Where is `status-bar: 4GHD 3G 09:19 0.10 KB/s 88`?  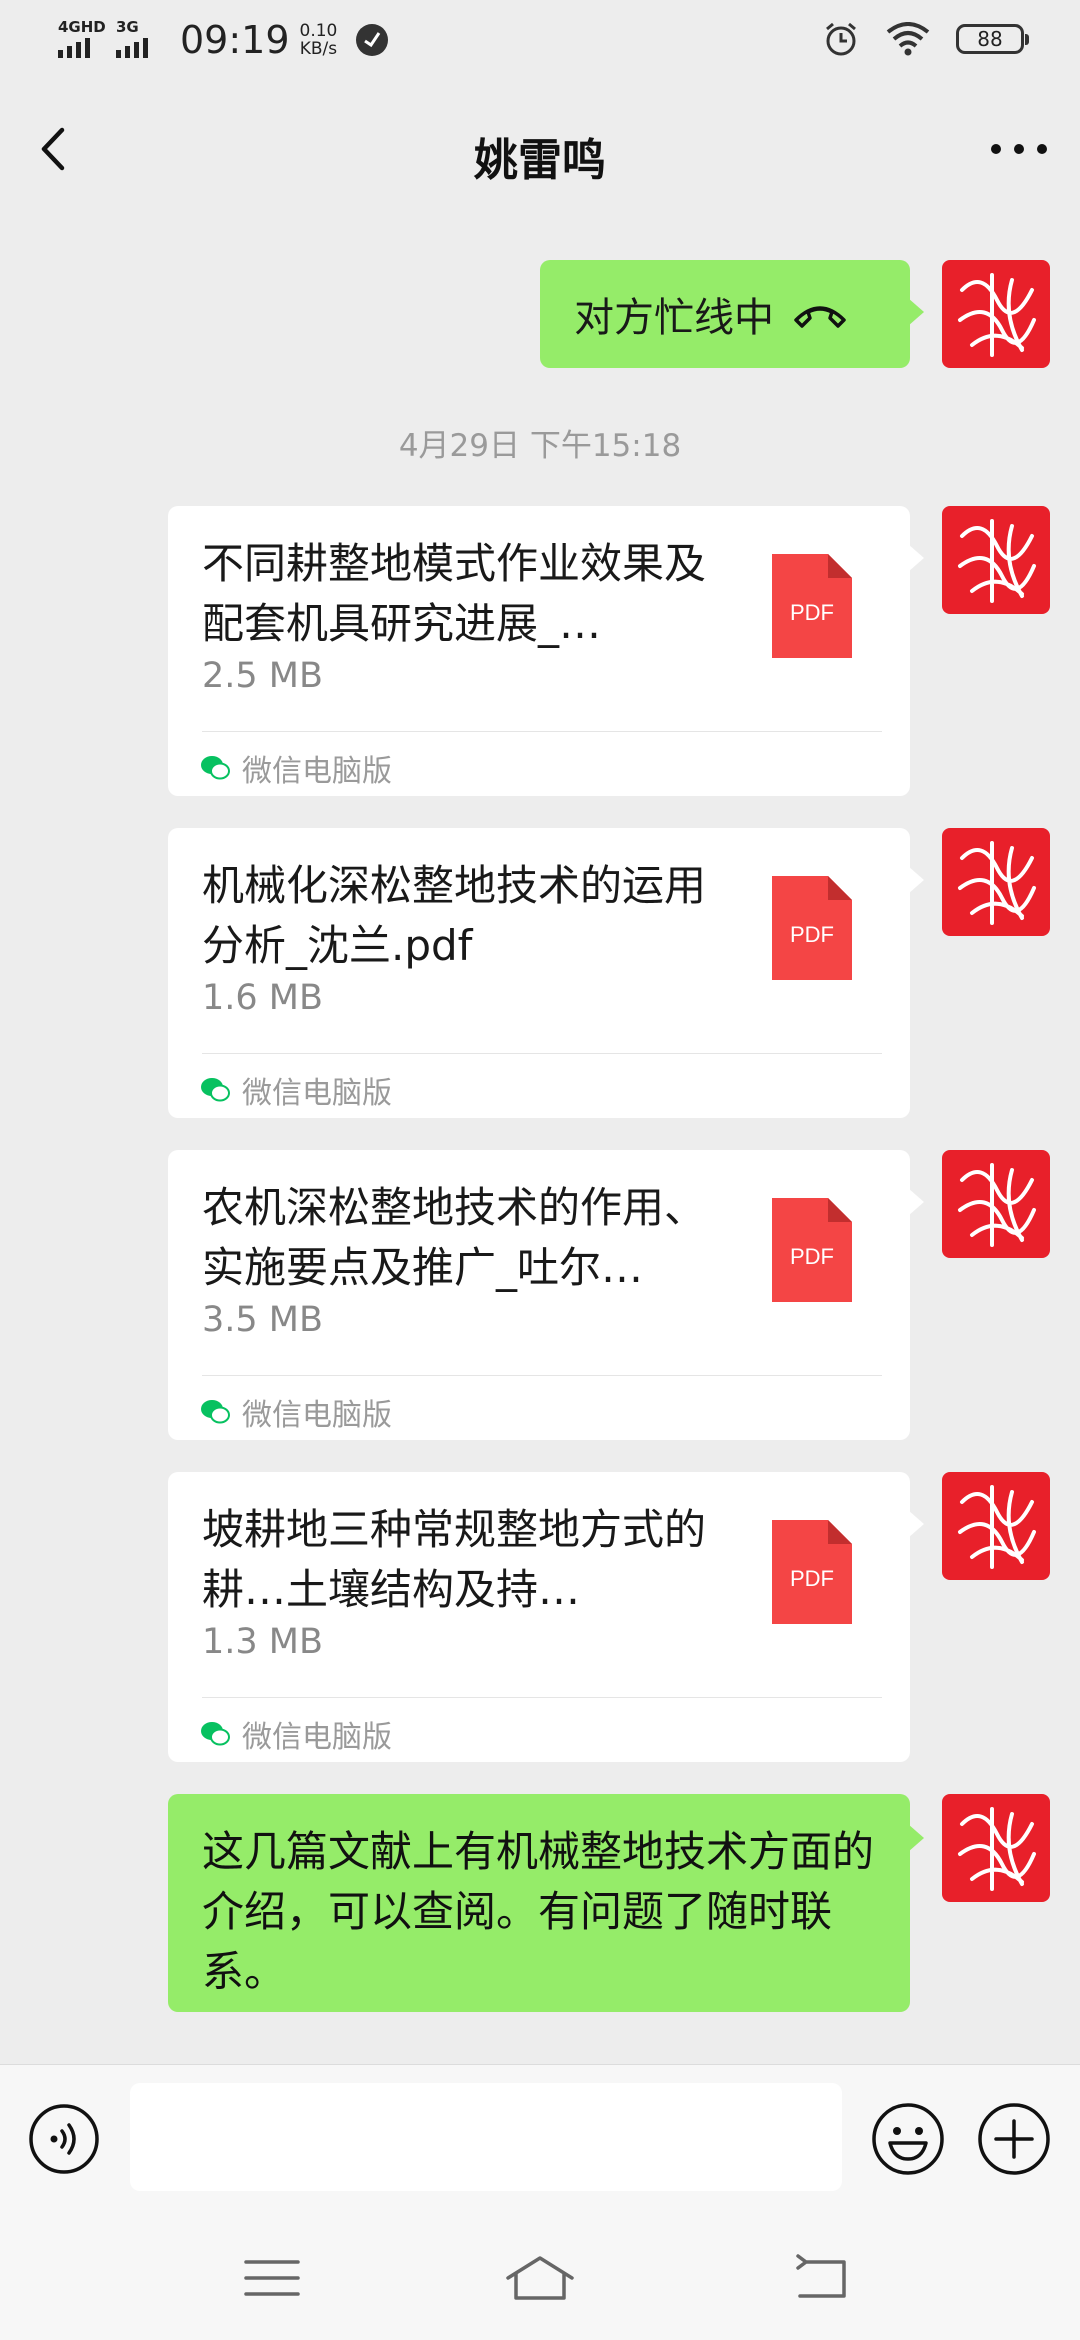 status-bar: 4GHD 3G 09:19 0.10 KB/s 88 is located at coordinates (540, 42).